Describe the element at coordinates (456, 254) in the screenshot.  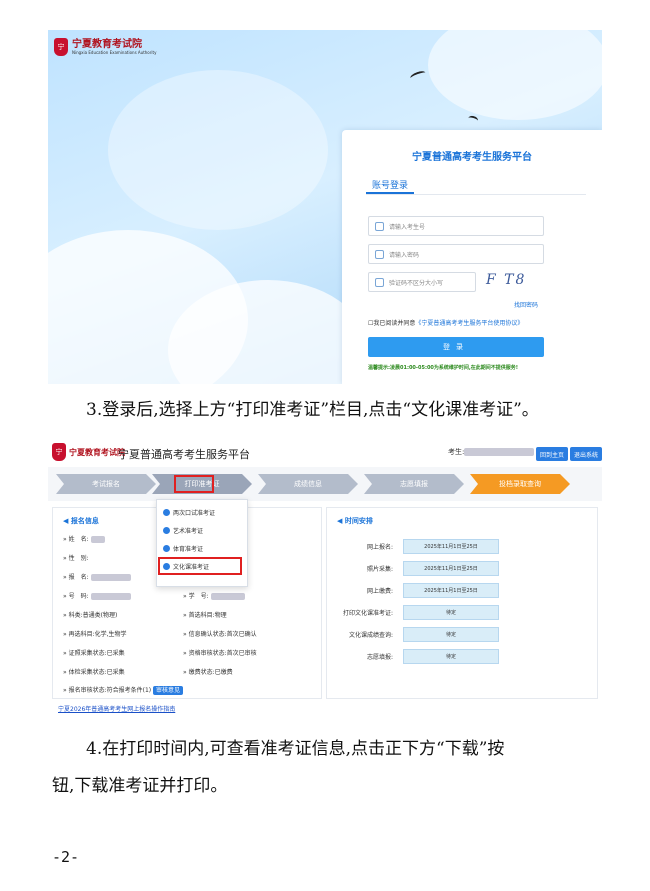
I see `password-input: 请输入密码` at that location.